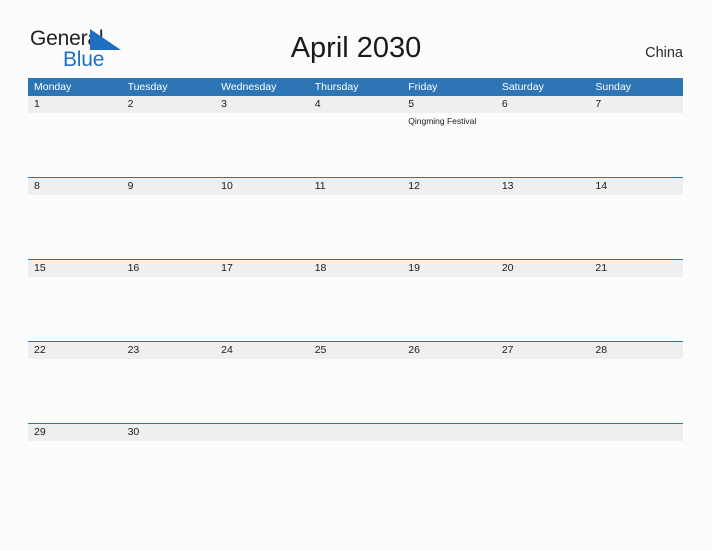  I want to click on day-cell-17: 17, so click(262, 268).